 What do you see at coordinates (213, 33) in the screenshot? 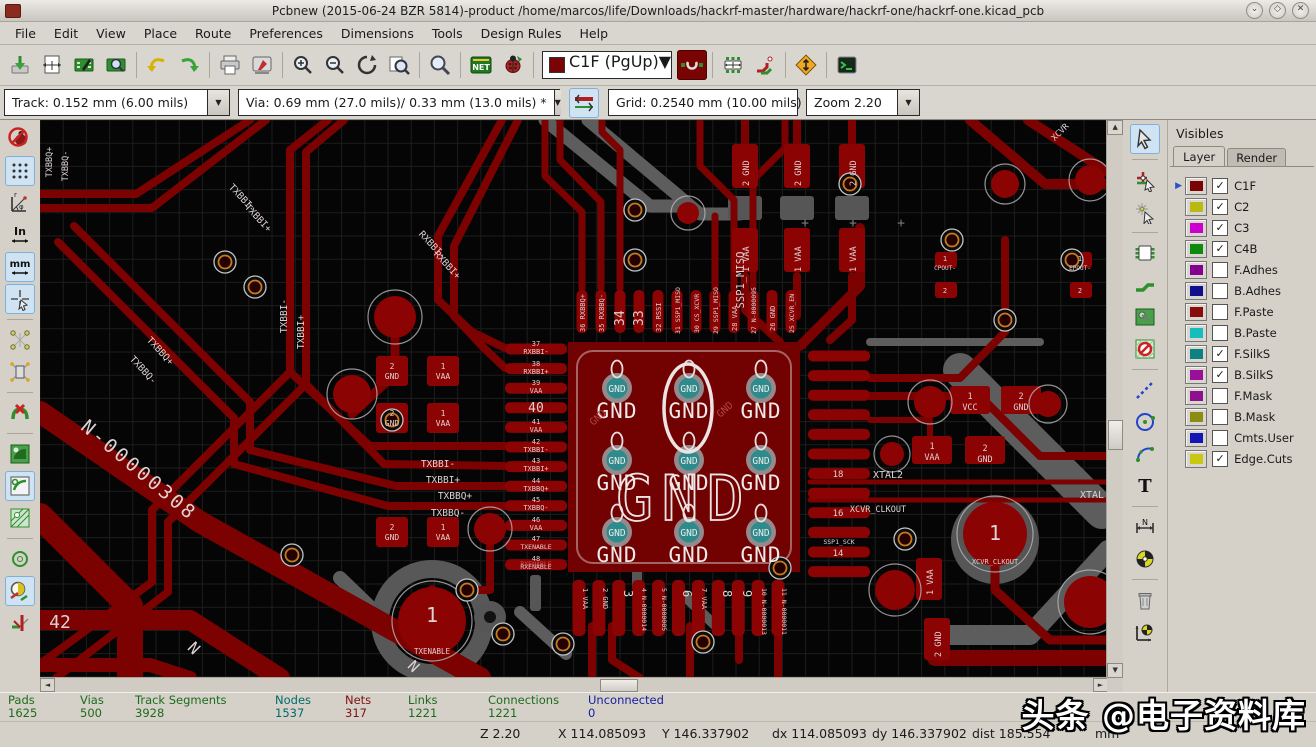
I see `menu-item-route: Route` at bounding box center [213, 33].